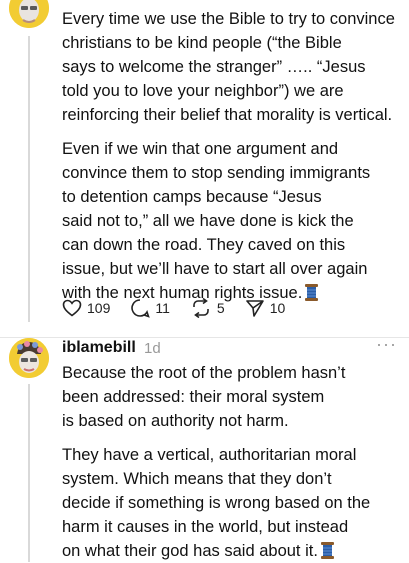 Image resolution: width=409 pixels, height=563 pixels. What do you see at coordinates (204, 337) in the screenshot?
I see `divider` at bounding box center [204, 337].